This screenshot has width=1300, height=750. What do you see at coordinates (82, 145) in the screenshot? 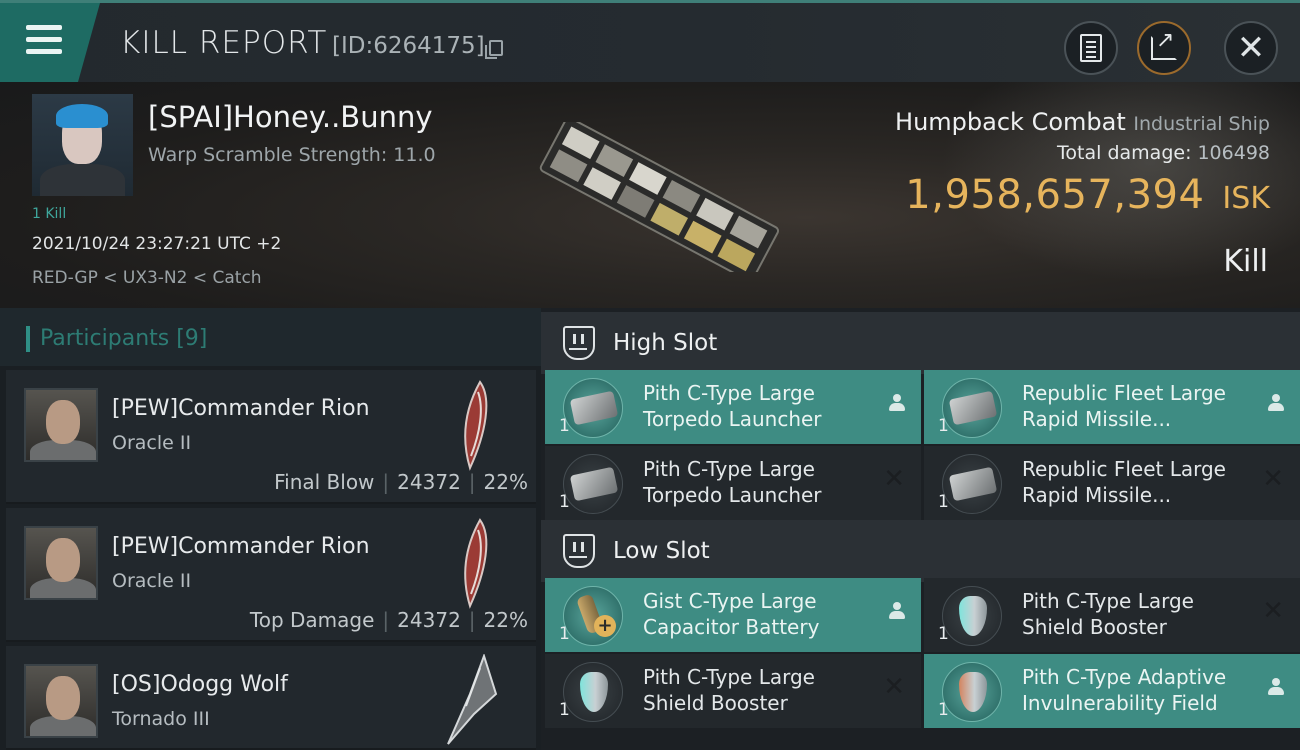
I see `victim-avatar` at bounding box center [82, 145].